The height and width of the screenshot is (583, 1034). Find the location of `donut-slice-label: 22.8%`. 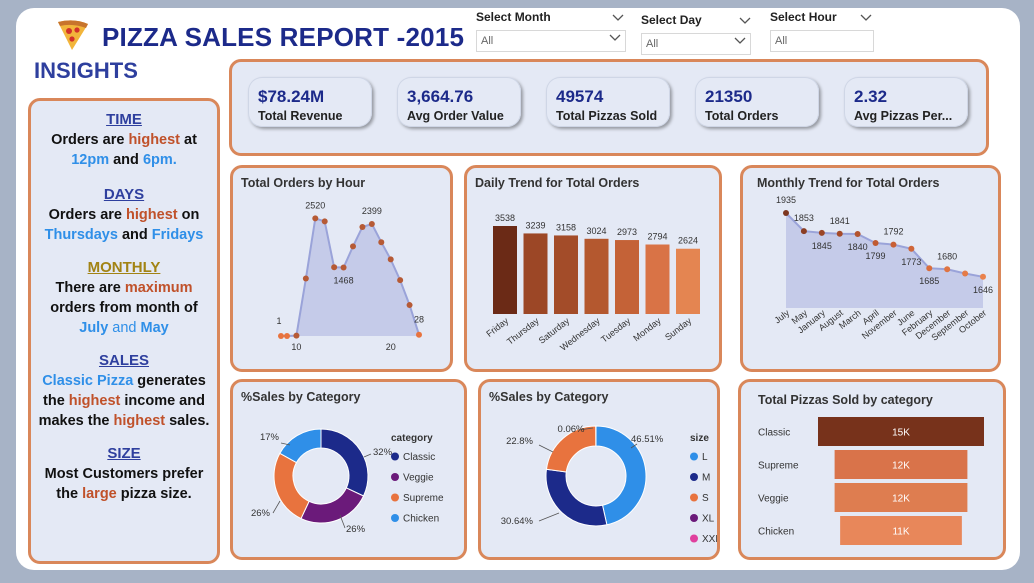

donut-slice-label: 22.8% is located at coordinates (519, 441).